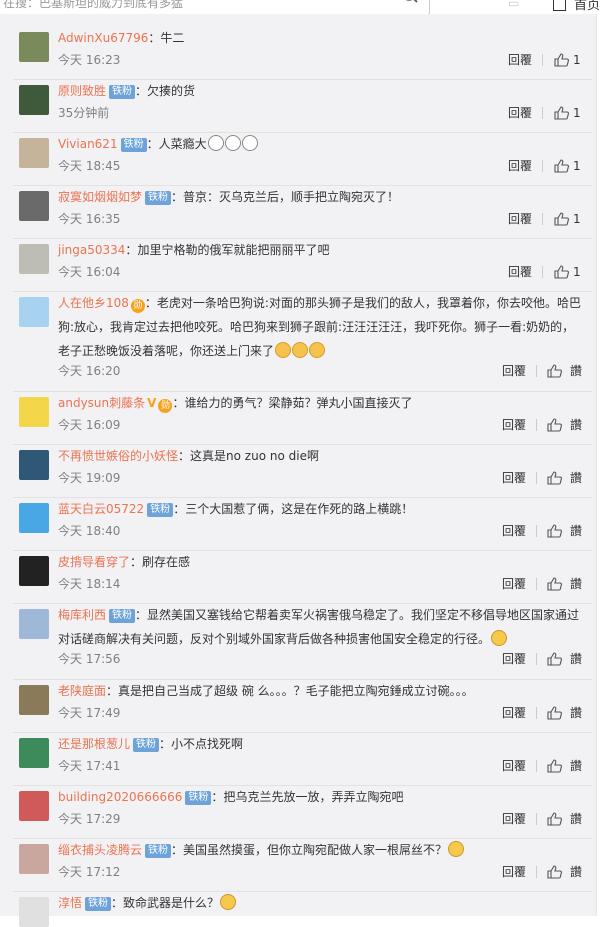  What do you see at coordinates (320, 584) in the screenshot?
I see `comment-meta: 今天 18:14 回覆 讚` at bounding box center [320, 584].